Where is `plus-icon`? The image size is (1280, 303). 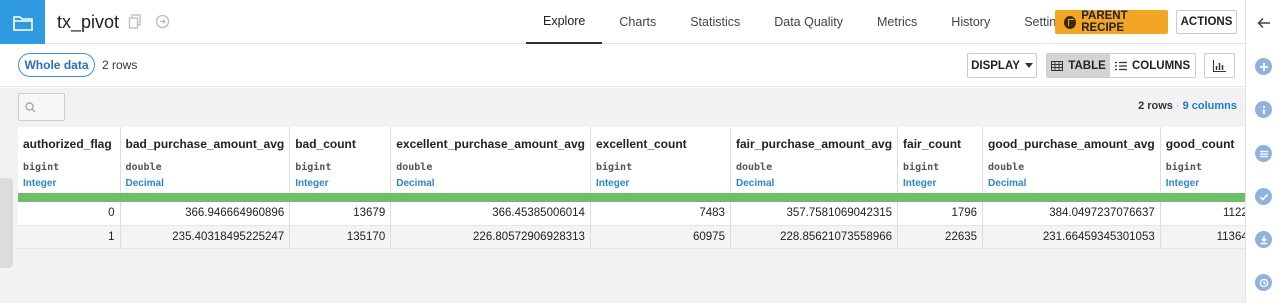
plus-icon is located at coordinates (1263, 66).